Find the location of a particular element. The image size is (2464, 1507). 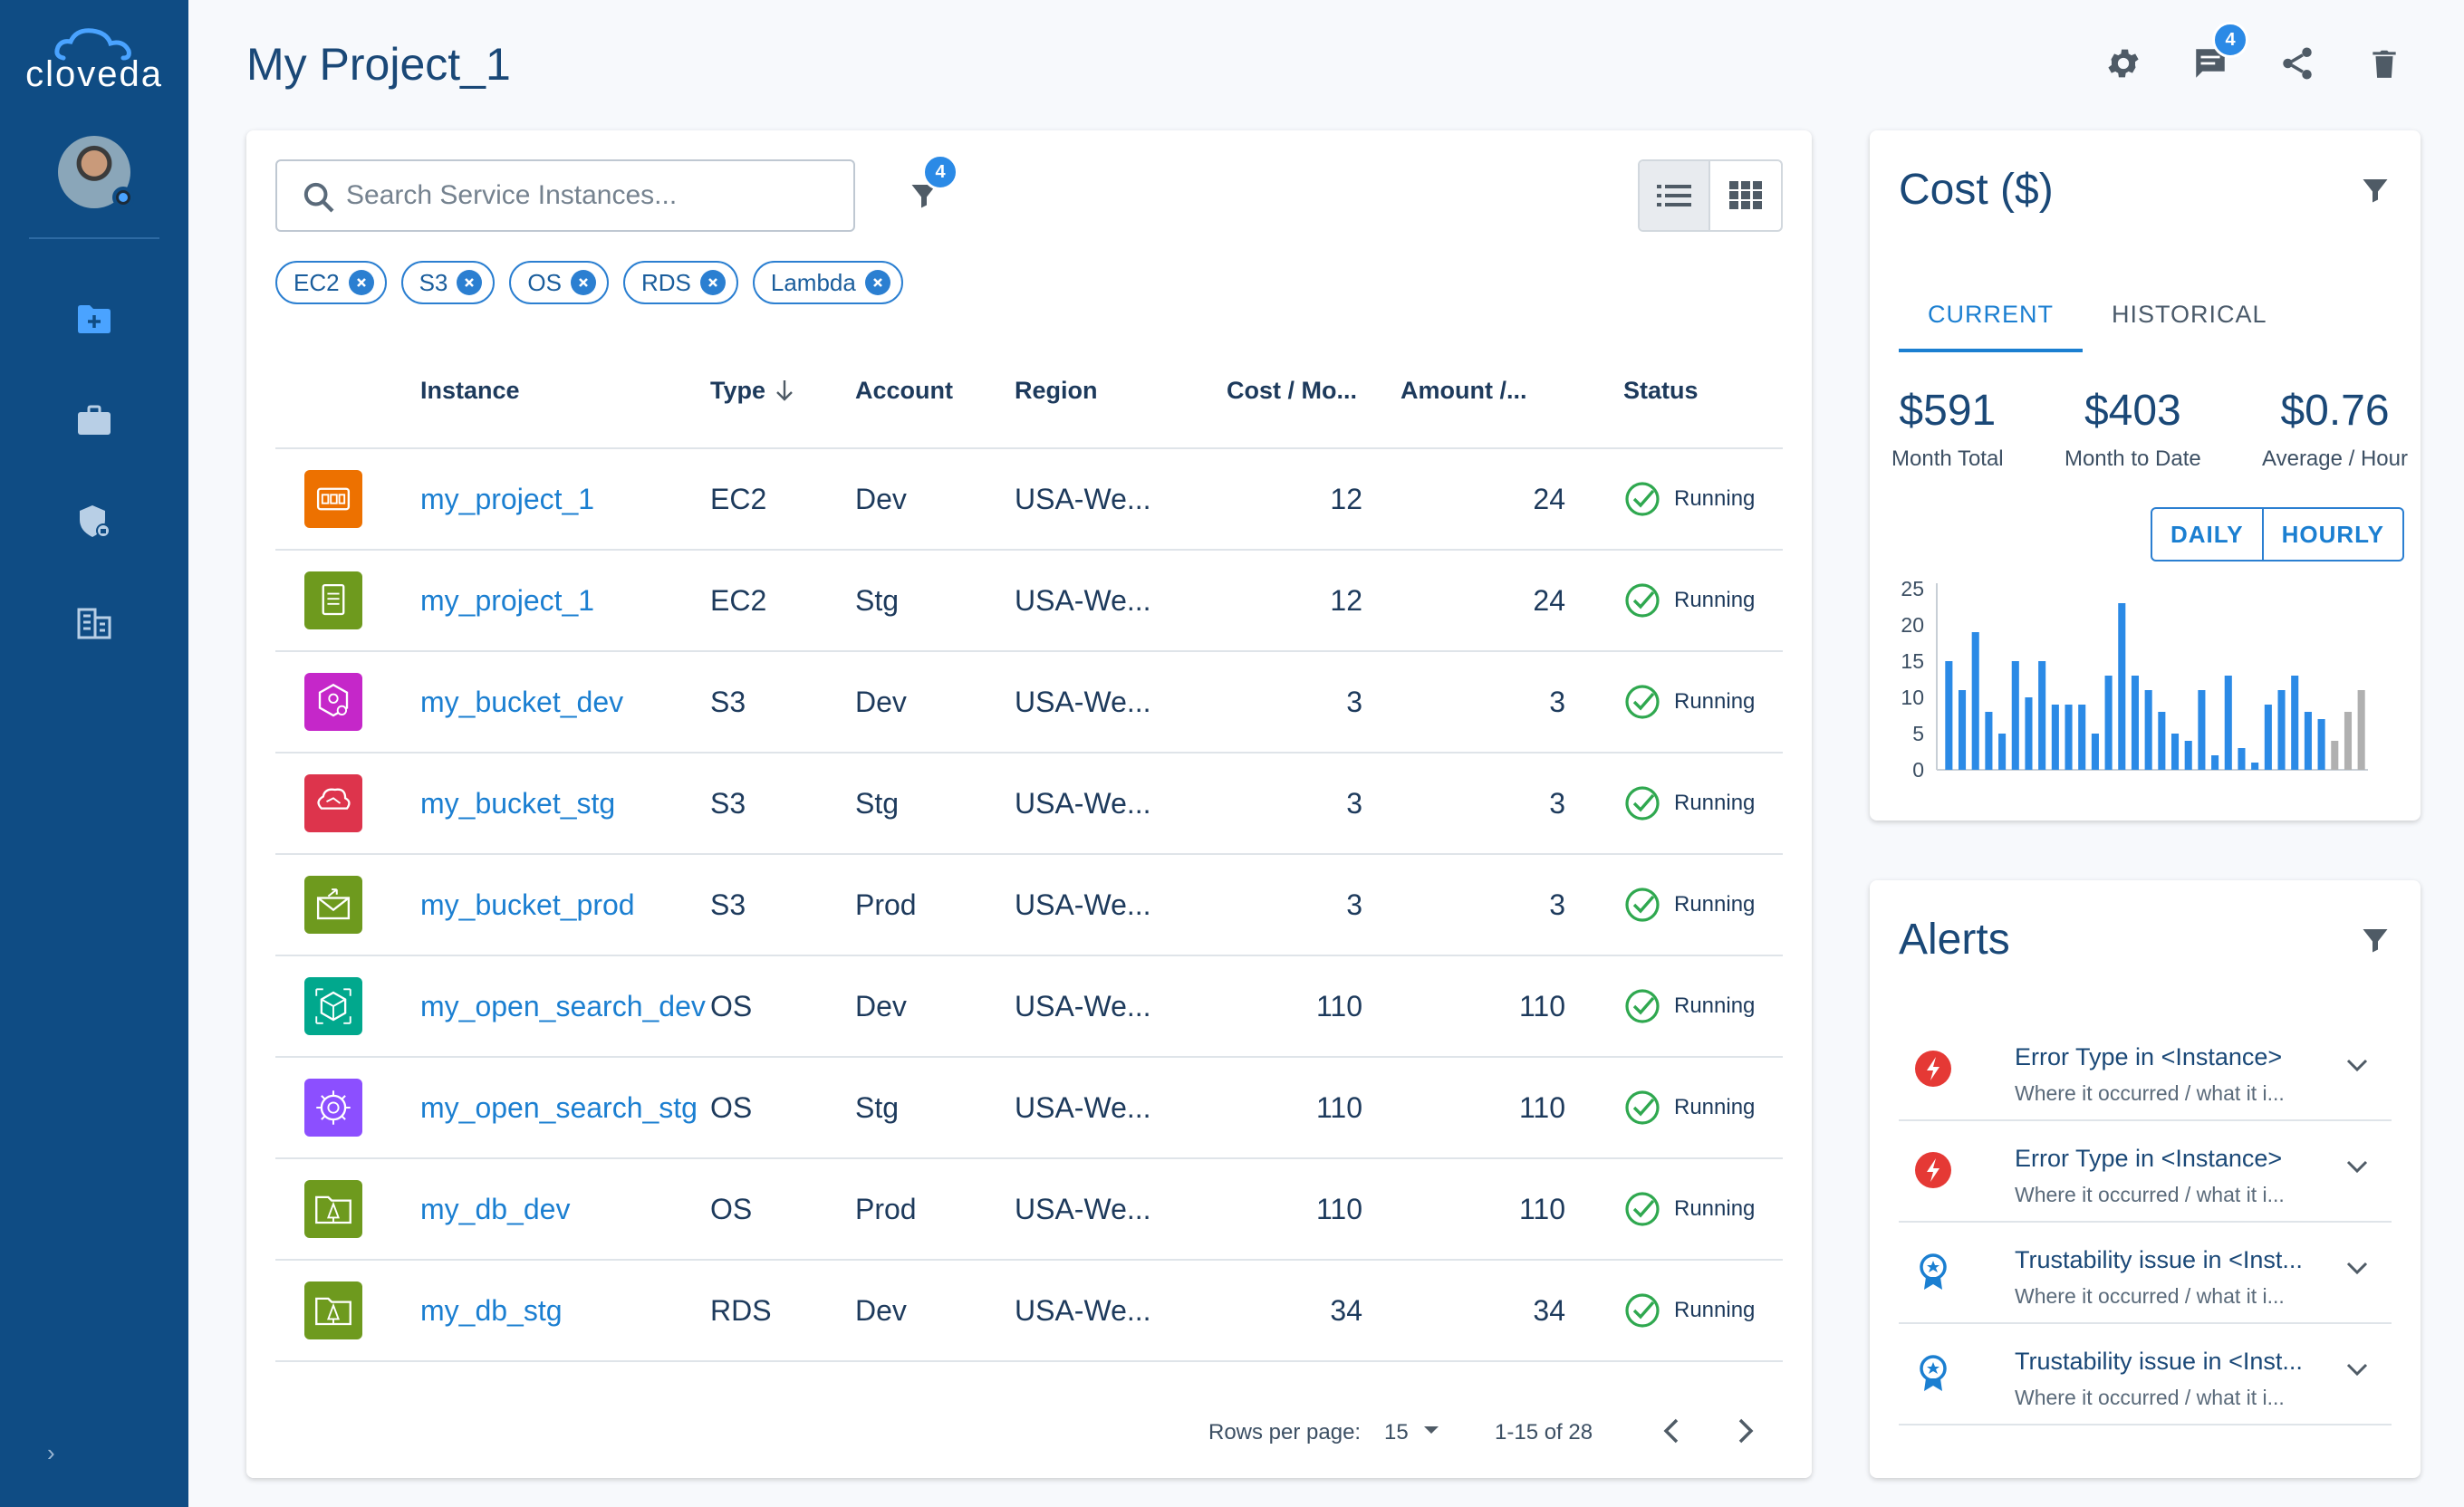

caret-down-icon is located at coordinates (1431, 1430).